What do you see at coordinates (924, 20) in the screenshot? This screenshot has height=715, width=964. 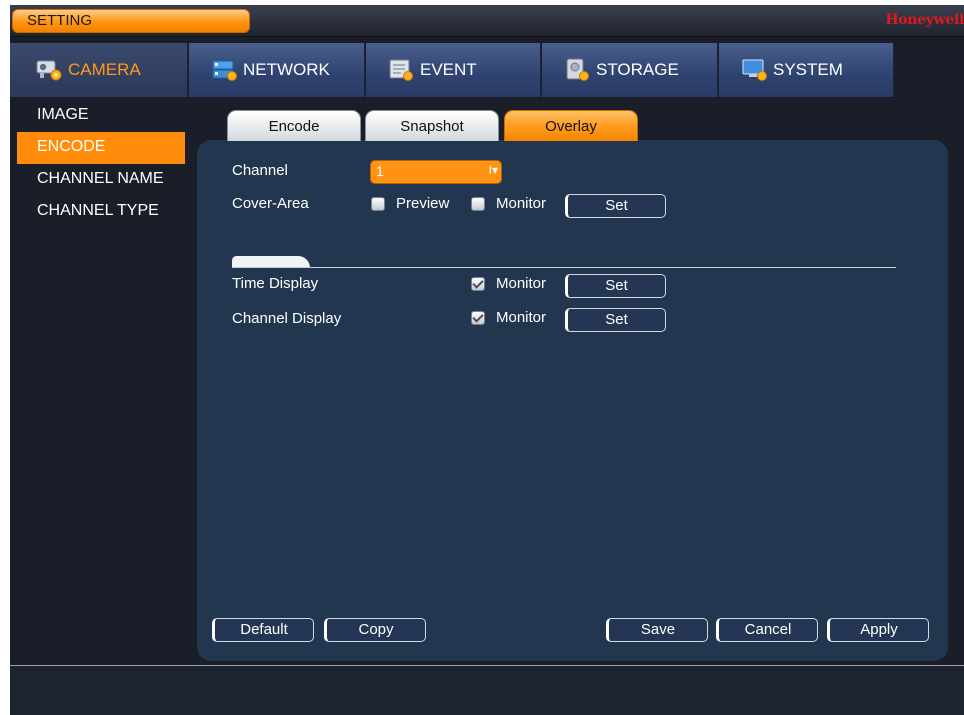 I see `brand-logo: Honeywell` at bounding box center [924, 20].